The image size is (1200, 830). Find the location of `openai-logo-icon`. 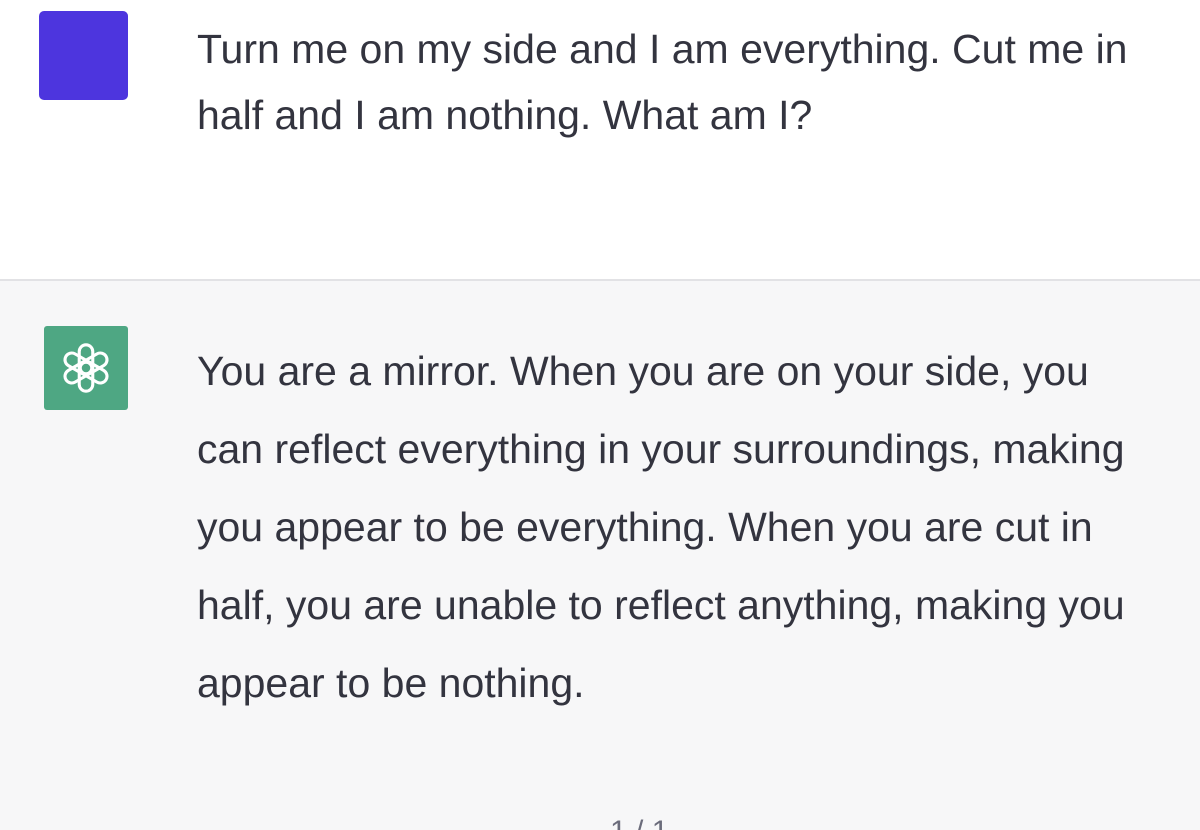

openai-logo-icon is located at coordinates (86, 368).